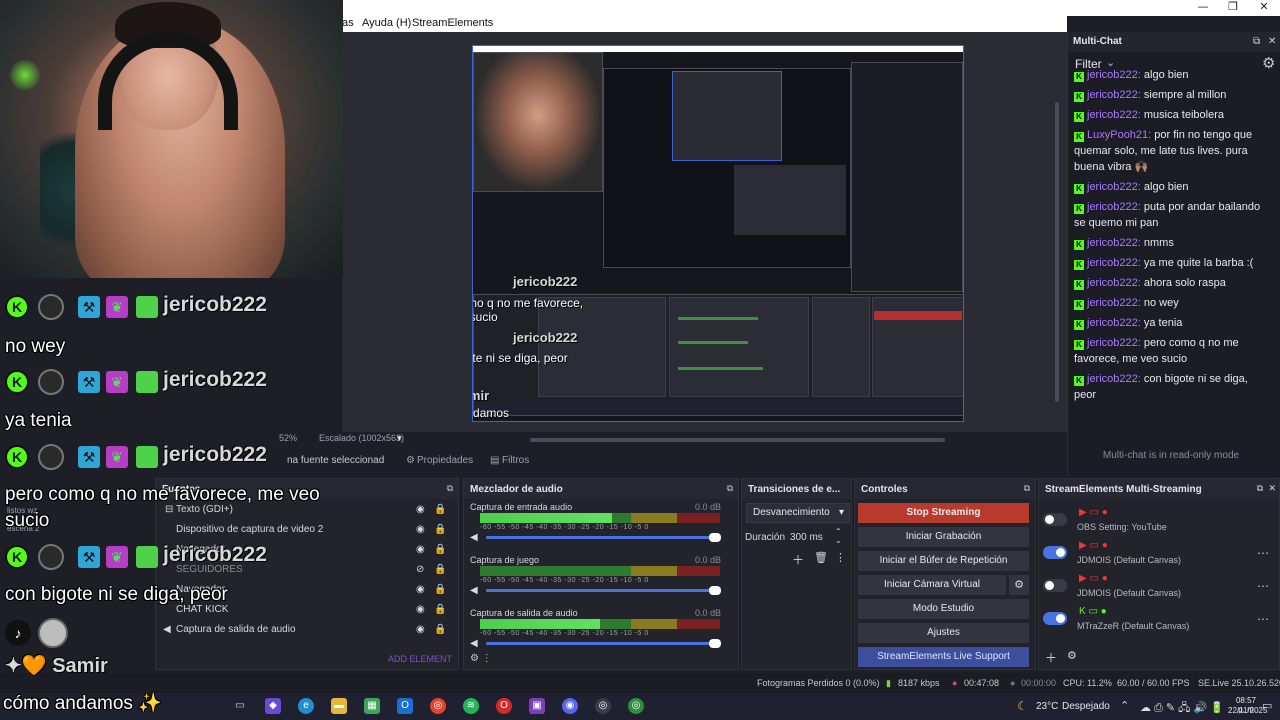 Image resolution: width=1280 pixels, height=720 pixels. I want to click on mixer-title: Mezclador de audio, so click(516, 489).